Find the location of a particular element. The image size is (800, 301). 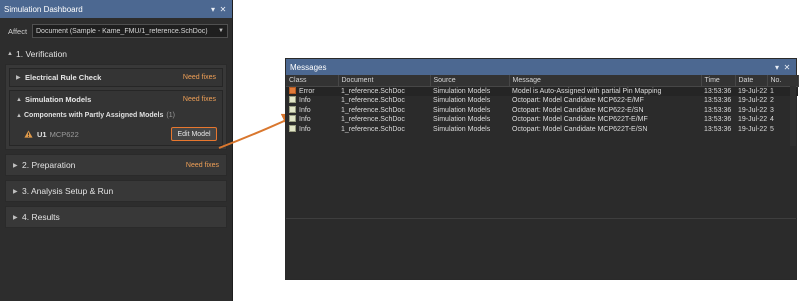

col-message: Message is located at coordinates (605, 81).